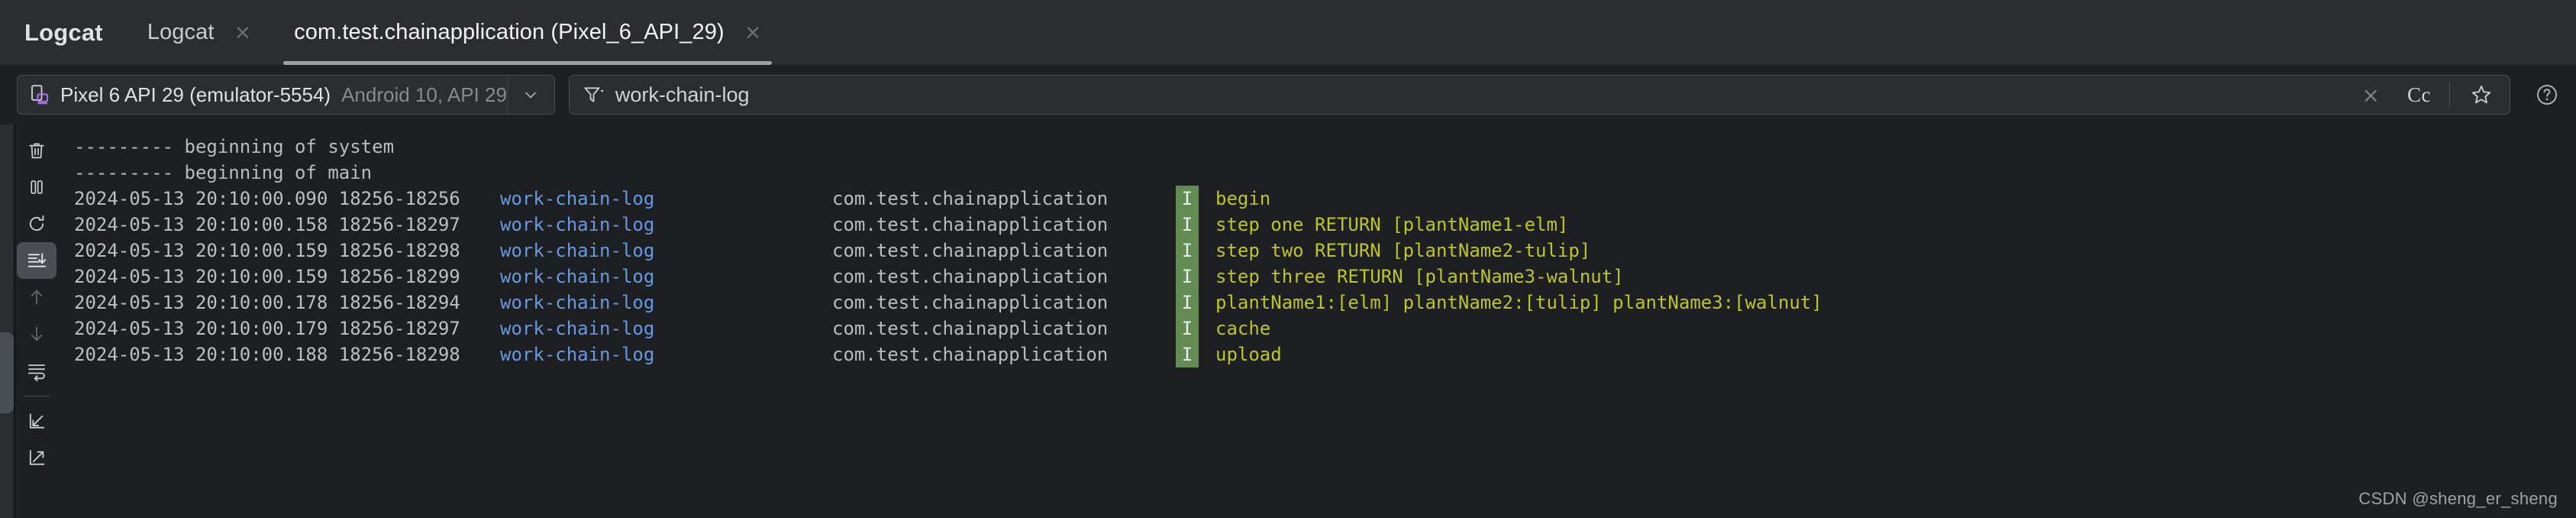 Image resolution: width=2576 pixels, height=518 pixels. I want to click on arrow-up-icon, so click(36, 298).